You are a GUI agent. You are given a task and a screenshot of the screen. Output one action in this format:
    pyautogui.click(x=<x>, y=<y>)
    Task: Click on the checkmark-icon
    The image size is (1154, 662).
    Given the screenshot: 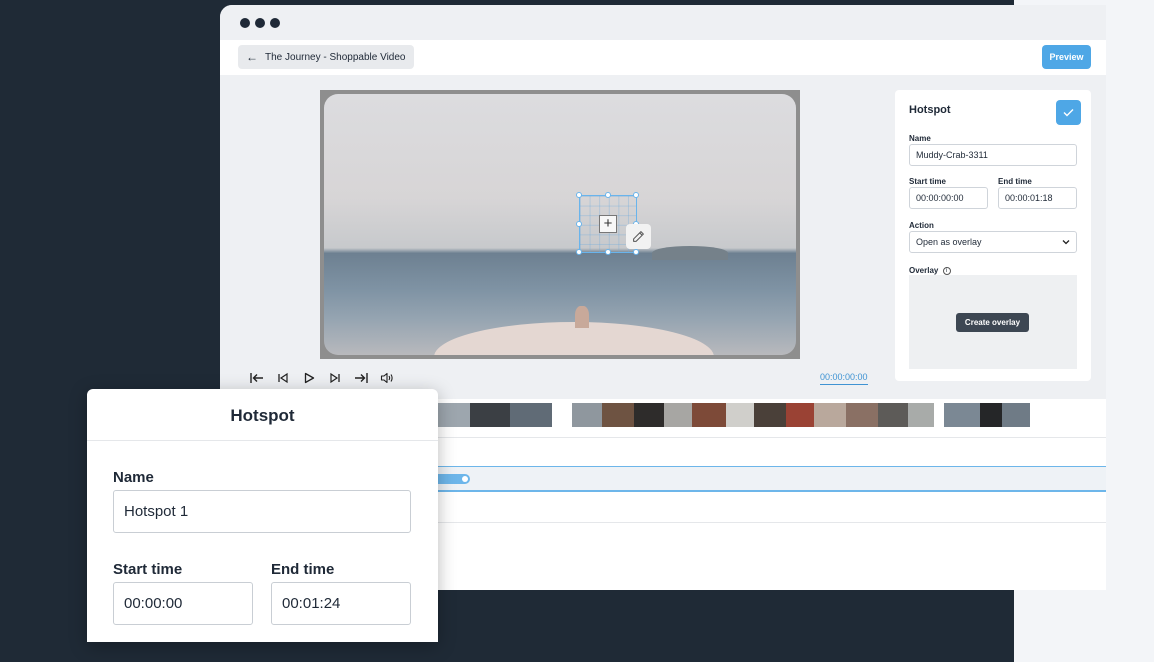 What is the action you would take?
    pyautogui.click(x=1068, y=113)
    